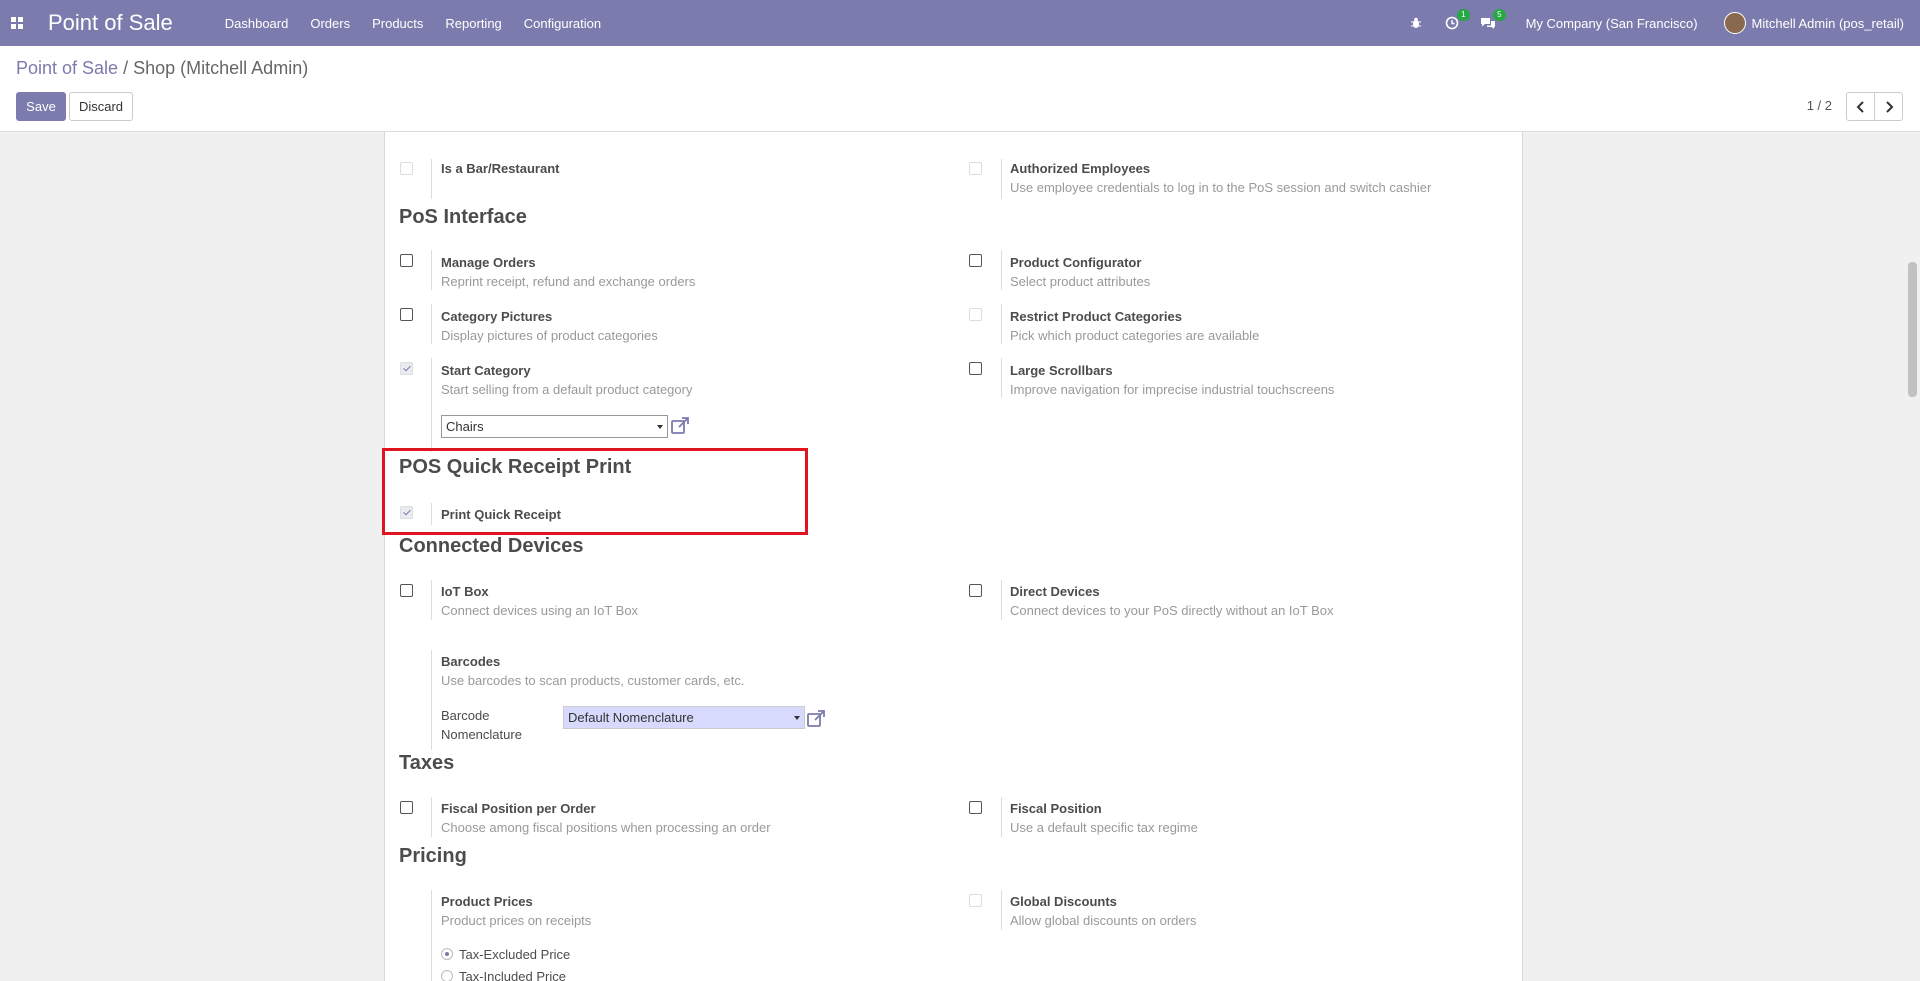  What do you see at coordinates (975, 900) in the screenshot?
I see `global-discounts-checkbox` at bounding box center [975, 900].